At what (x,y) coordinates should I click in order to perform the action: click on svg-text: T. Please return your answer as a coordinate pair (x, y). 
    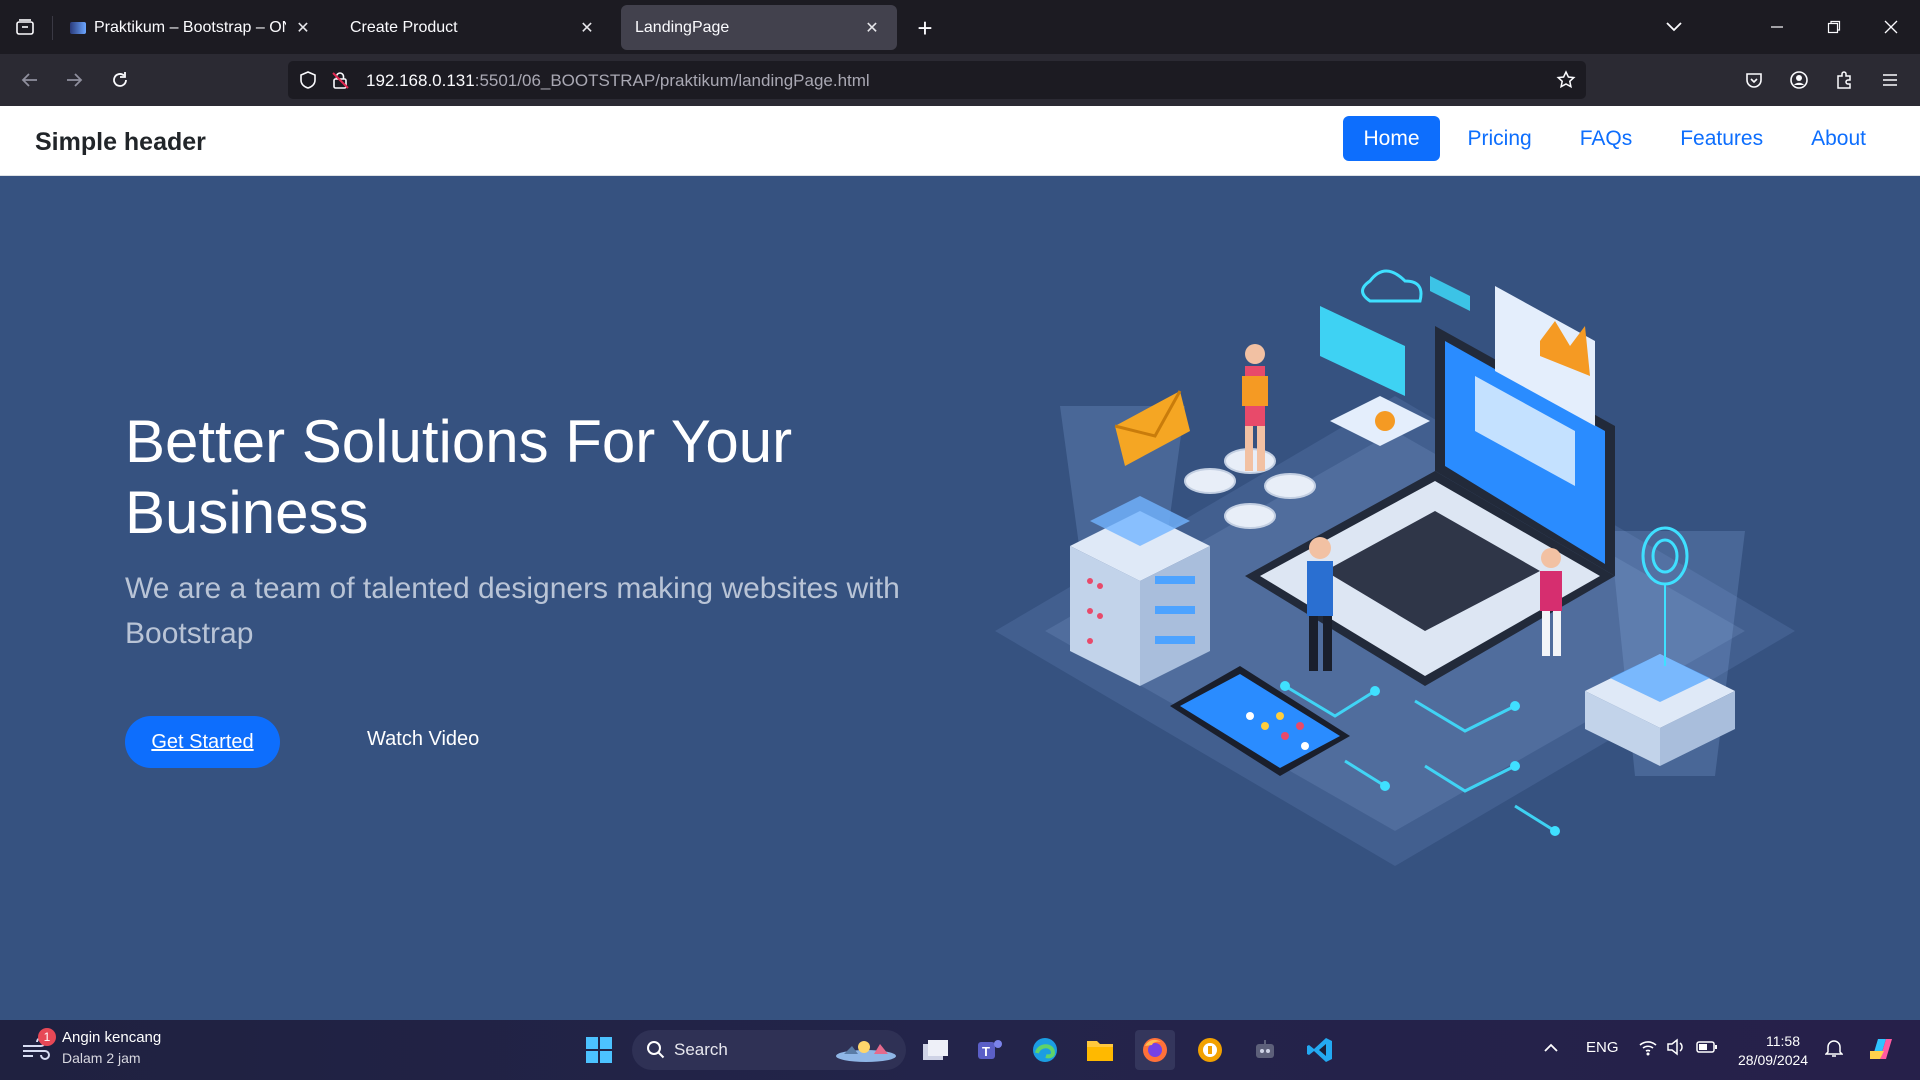
    Looking at the image, I should click on (986, 1051).